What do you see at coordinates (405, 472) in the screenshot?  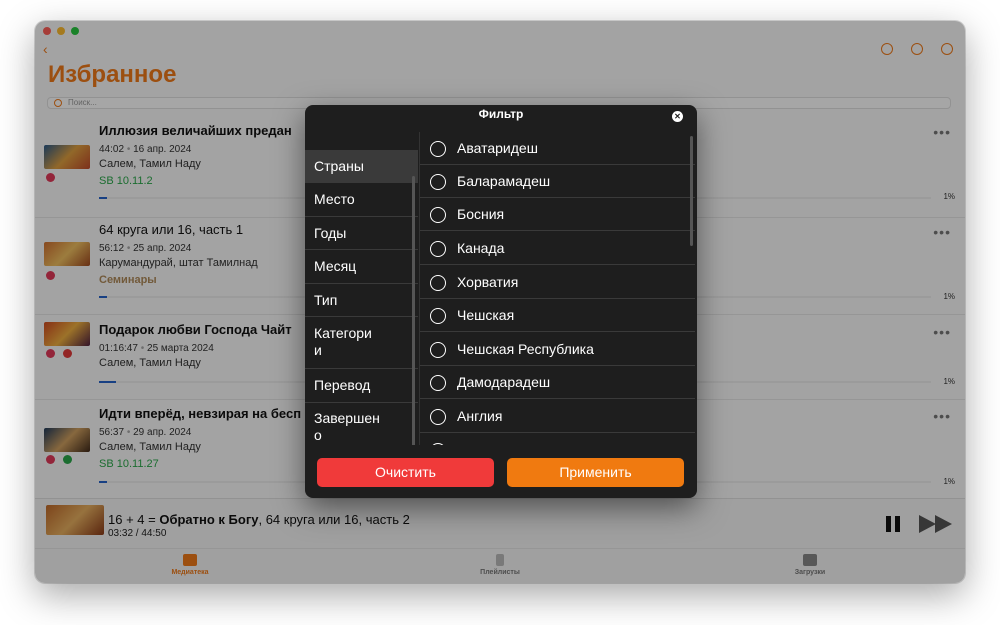 I see `clear-button: Очистить` at bounding box center [405, 472].